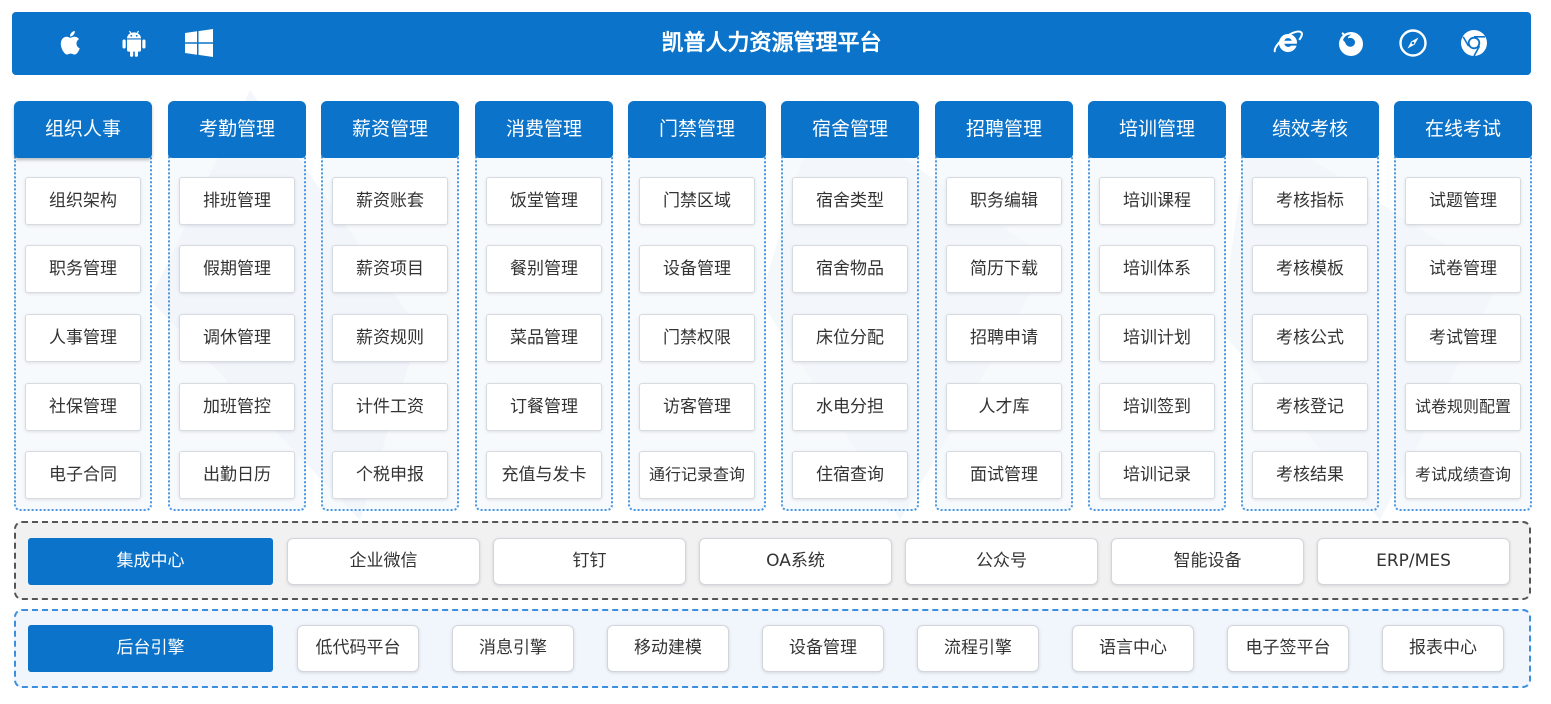 Image resolution: width=1551 pixels, height=704 pixels. Describe the element at coordinates (1157, 201) in the screenshot. I see `module-item: 培训课程` at that location.